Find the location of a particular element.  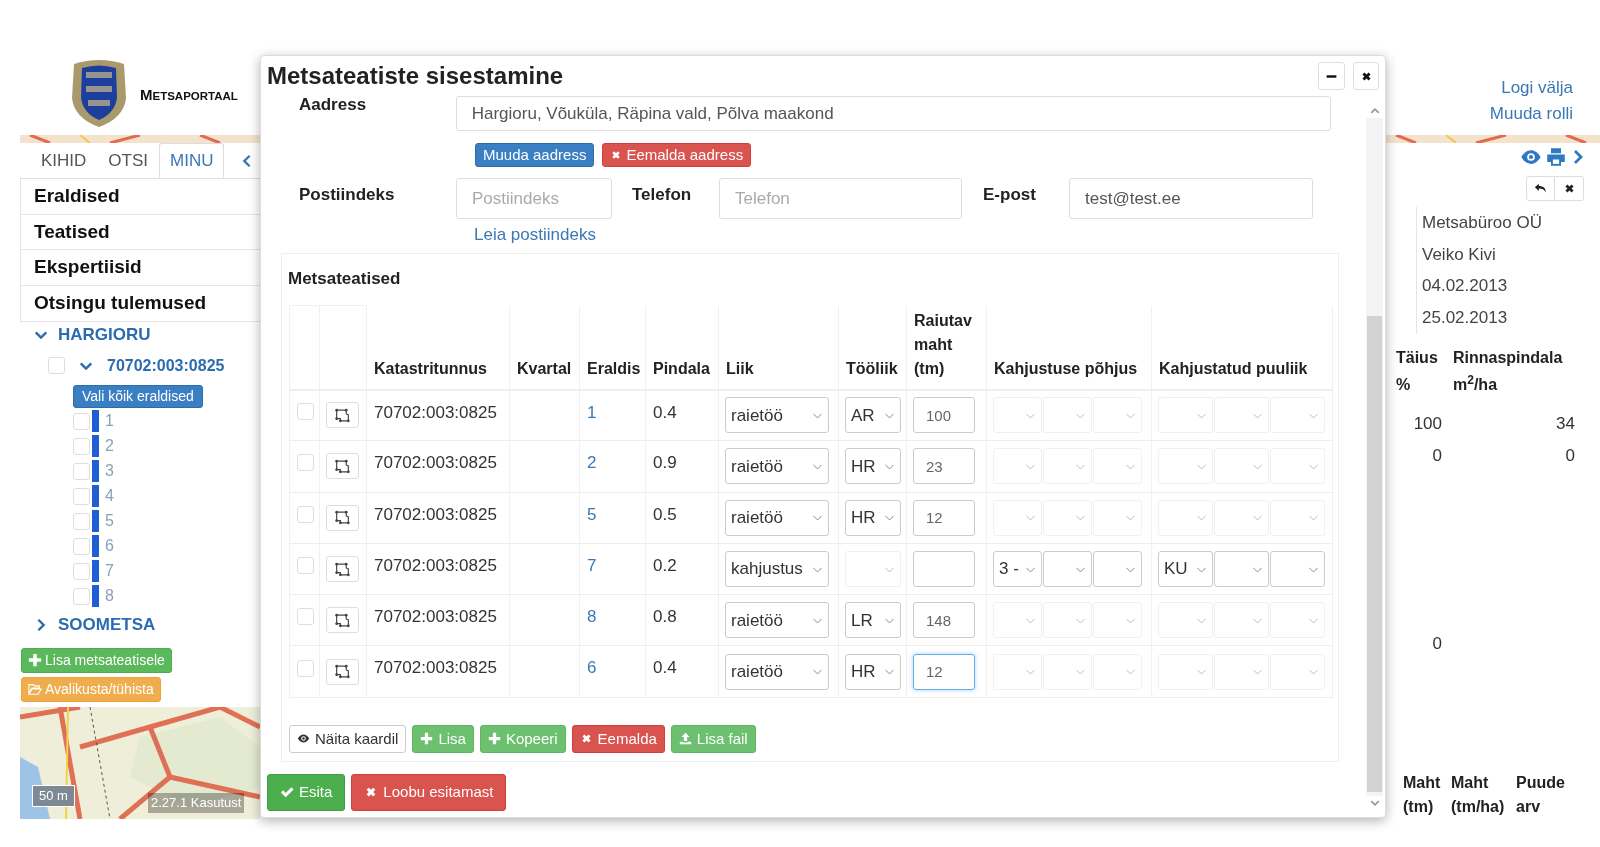

tree-node: 70702:003:0825 is located at coordinates (166, 365).